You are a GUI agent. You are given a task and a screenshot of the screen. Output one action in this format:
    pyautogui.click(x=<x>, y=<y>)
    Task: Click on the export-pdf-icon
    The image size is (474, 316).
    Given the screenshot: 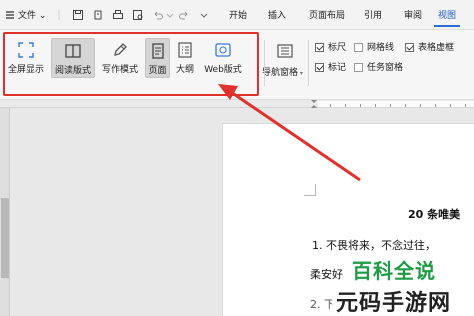 What is the action you would take?
    pyautogui.click(x=98, y=15)
    